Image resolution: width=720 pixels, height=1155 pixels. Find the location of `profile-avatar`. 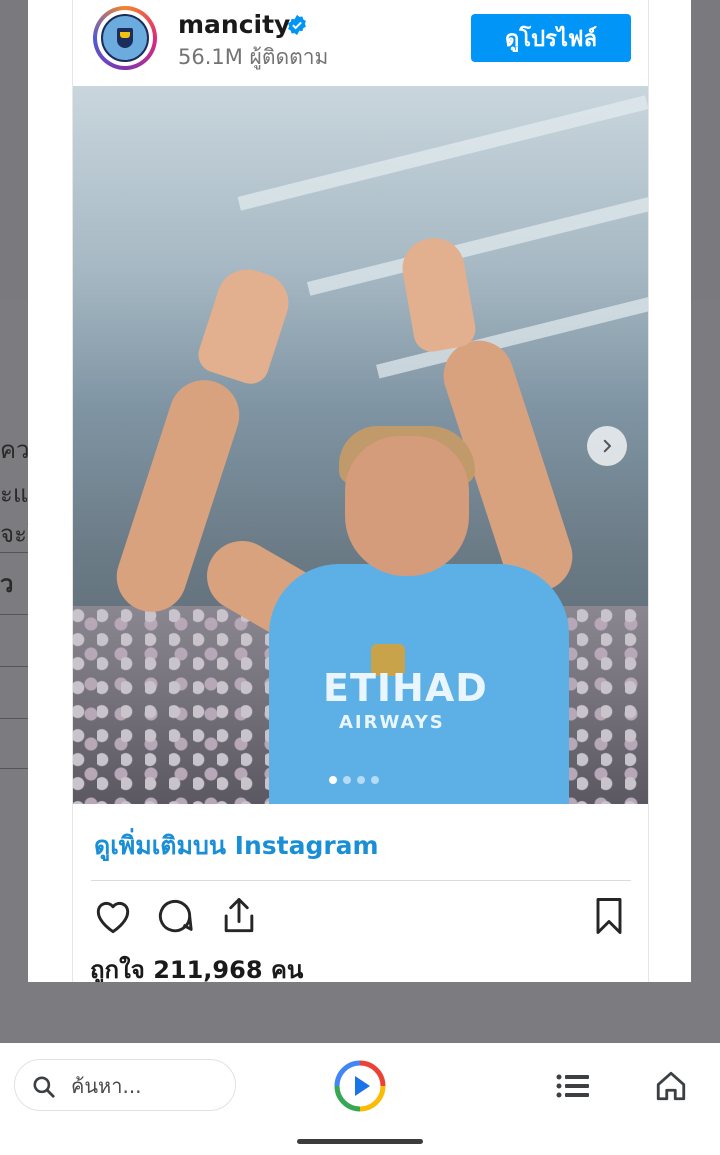

profile-avatar is located at coordinates (125, 38).